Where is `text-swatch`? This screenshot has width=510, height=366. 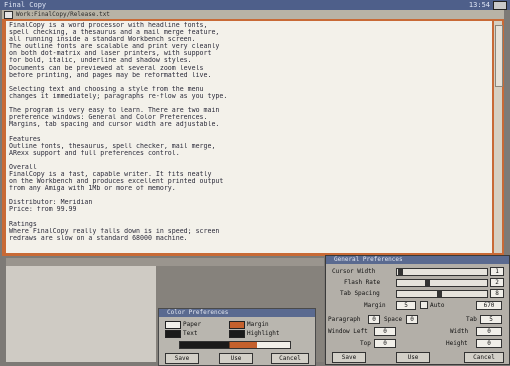 text-swatch is located at coordinates (173, 334).